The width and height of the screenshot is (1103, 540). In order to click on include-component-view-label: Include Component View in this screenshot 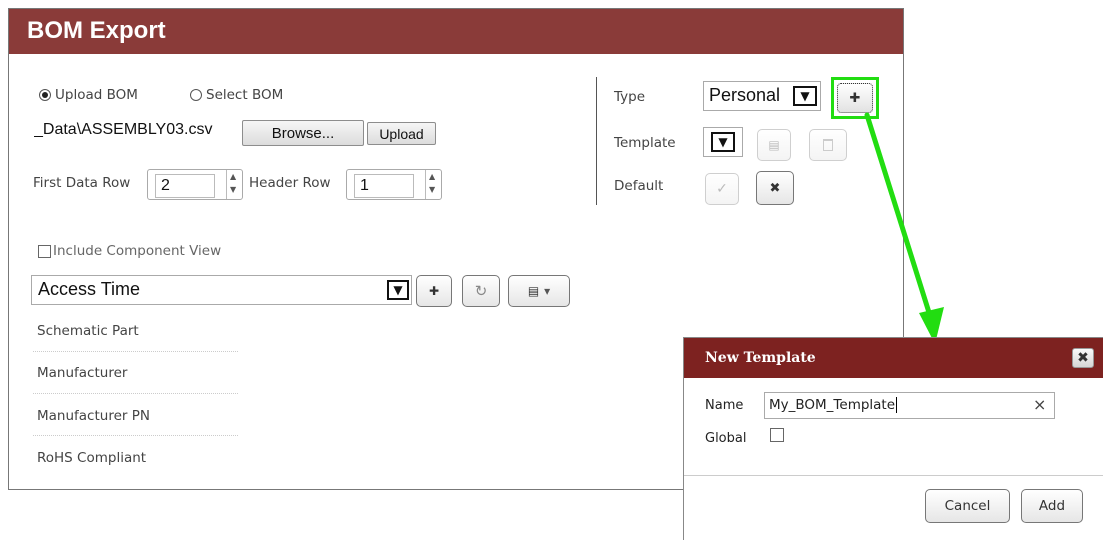, I will do `click(137, 251)`.